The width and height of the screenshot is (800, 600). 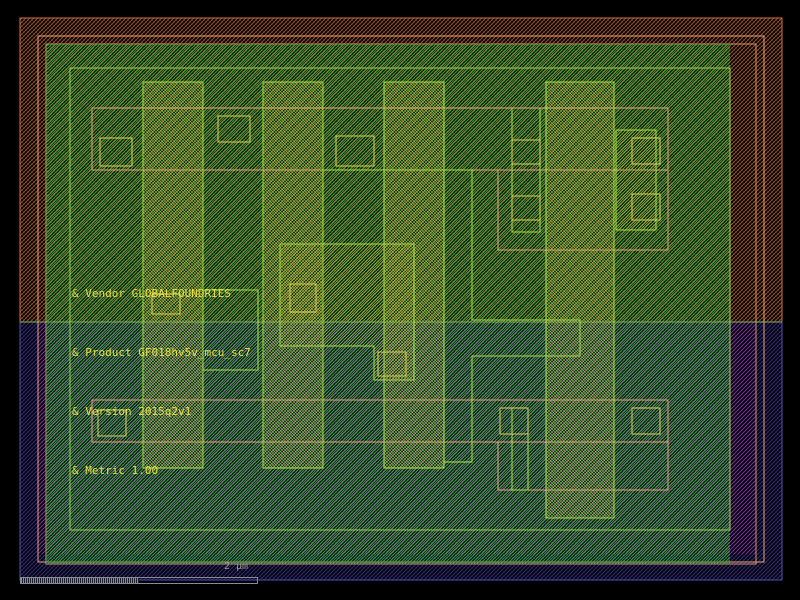 I want to click on scale-bar-fill, so click(x=80, y=580).